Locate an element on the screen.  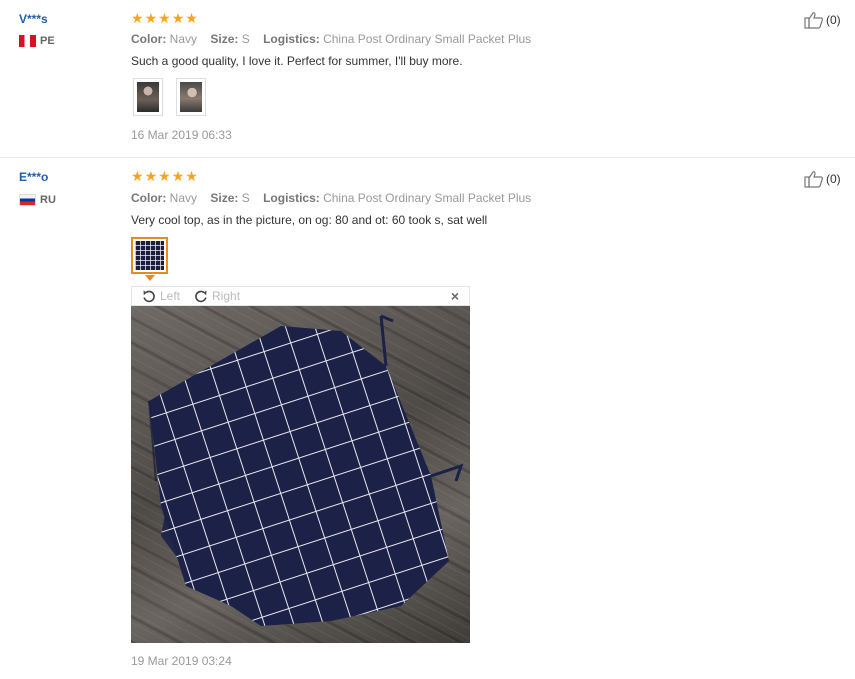
reviewer-name: E***o is located at coordinates (34, 177).